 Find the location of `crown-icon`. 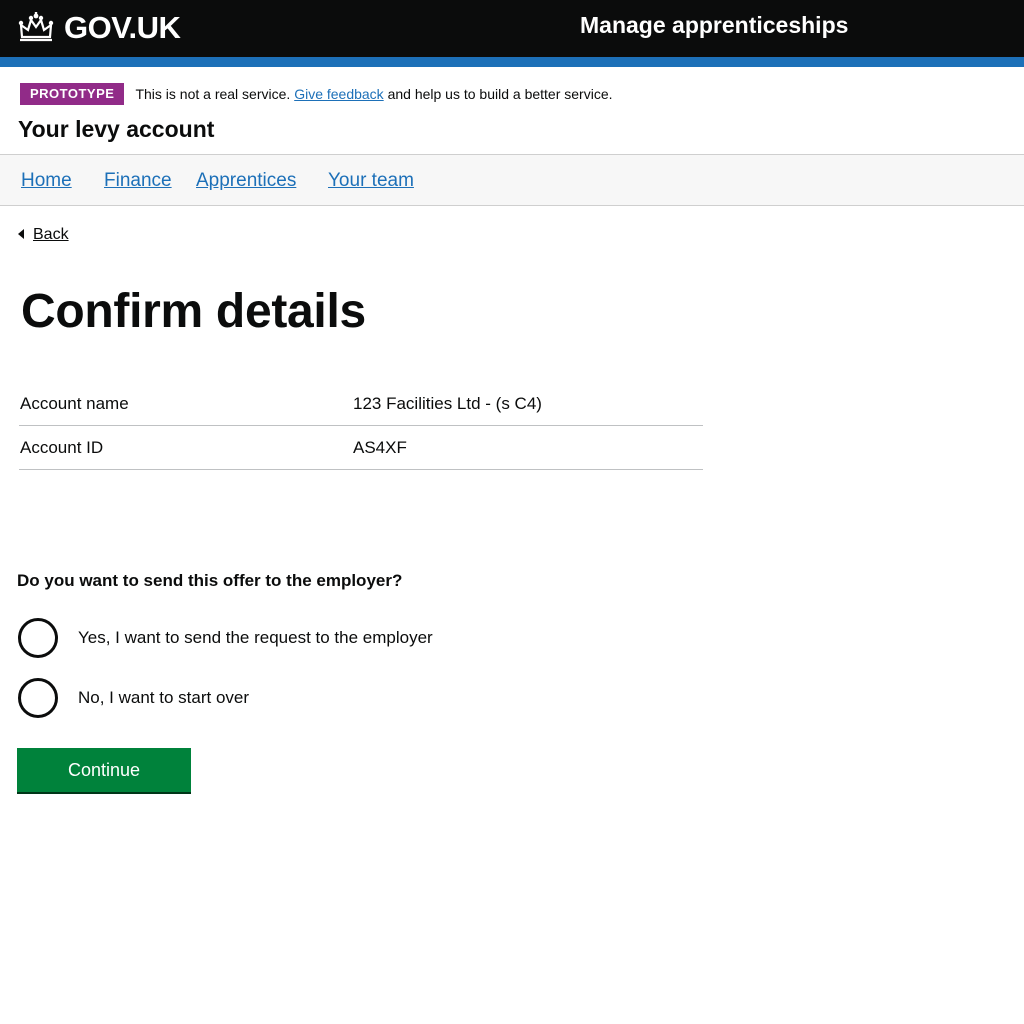

crown-icon is located at coordinates (36, 27).